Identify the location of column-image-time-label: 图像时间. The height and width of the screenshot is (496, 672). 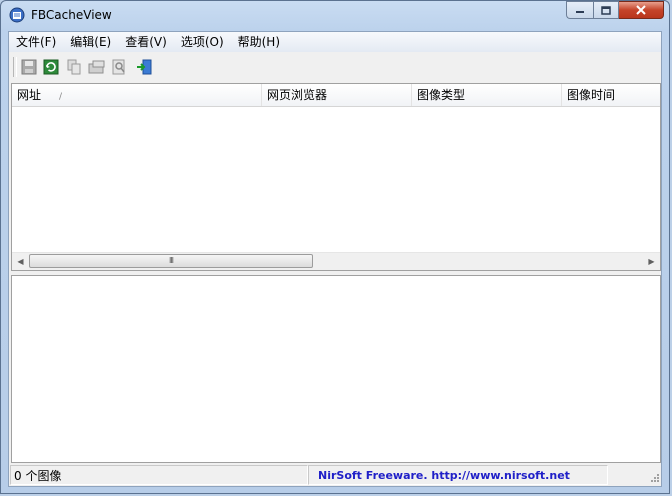
(591, 95).